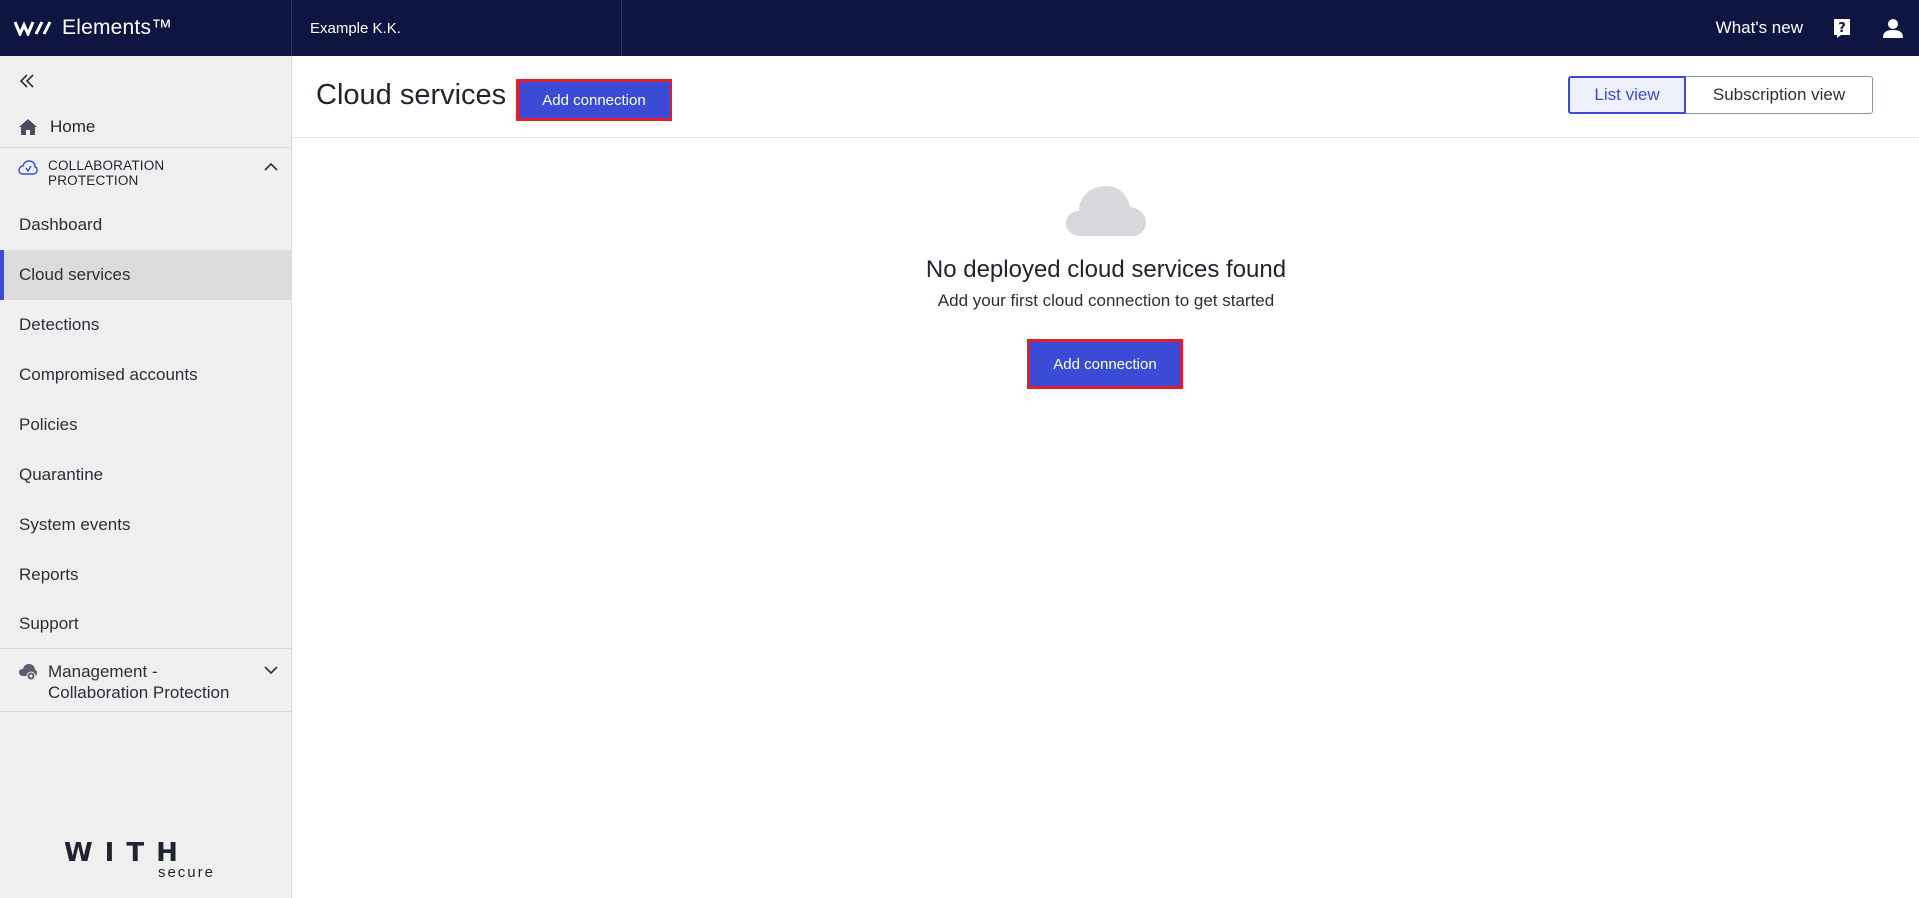  Describe the element at coordinates (26, 81) in the screenshot. I see `double-chevron-left-icon` at that location.